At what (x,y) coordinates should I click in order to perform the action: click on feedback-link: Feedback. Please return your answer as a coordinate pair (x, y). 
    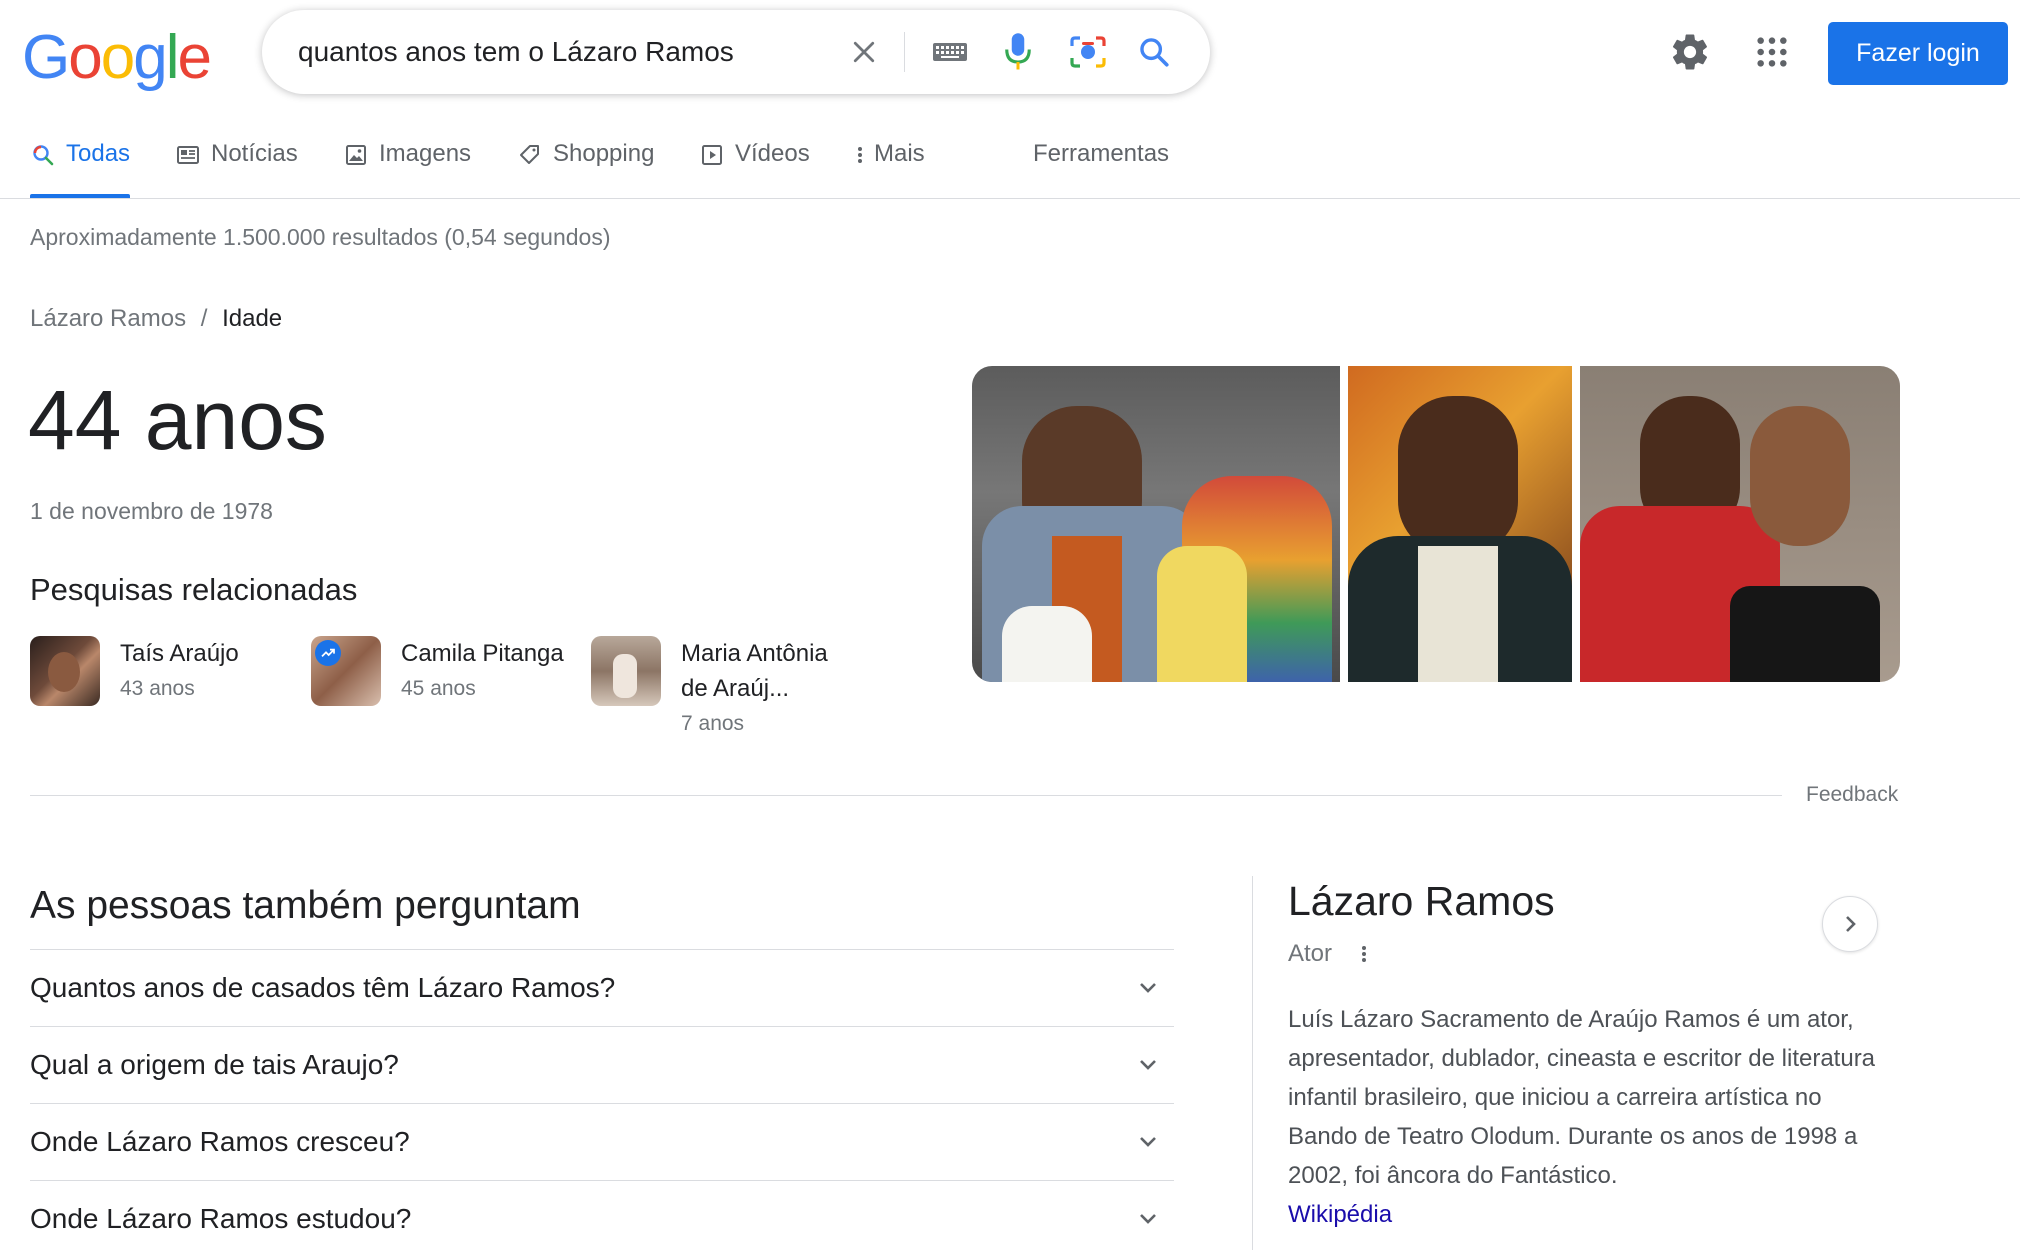
    Looking at the image, I should click on (1852, 795).